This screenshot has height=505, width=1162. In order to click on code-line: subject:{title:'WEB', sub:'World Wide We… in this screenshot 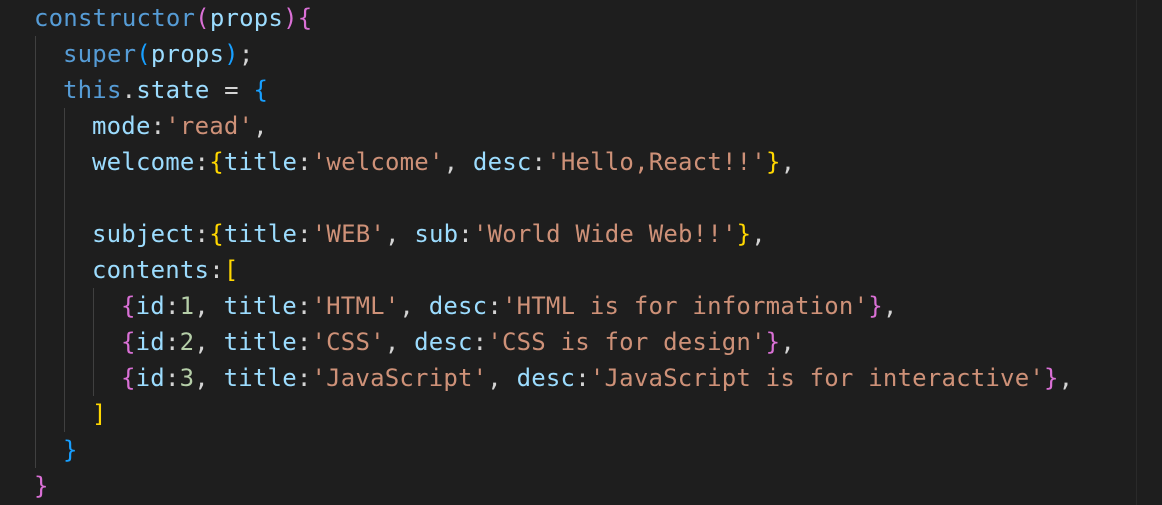, I will do `click(429, 234)`.